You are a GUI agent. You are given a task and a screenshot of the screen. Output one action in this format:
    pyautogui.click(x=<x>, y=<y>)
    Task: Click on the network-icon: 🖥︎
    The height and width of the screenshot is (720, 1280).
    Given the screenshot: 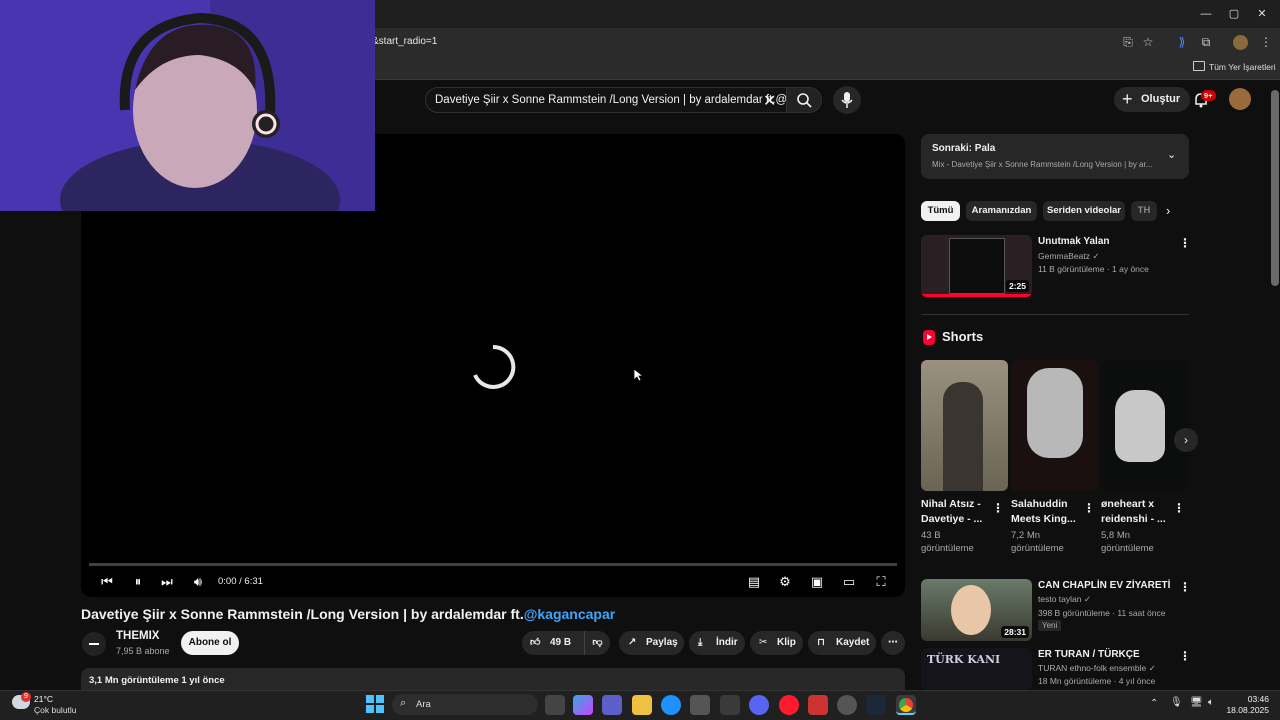 What is the action you would take?
    pyautogui.click(x=1196, y=702)
    